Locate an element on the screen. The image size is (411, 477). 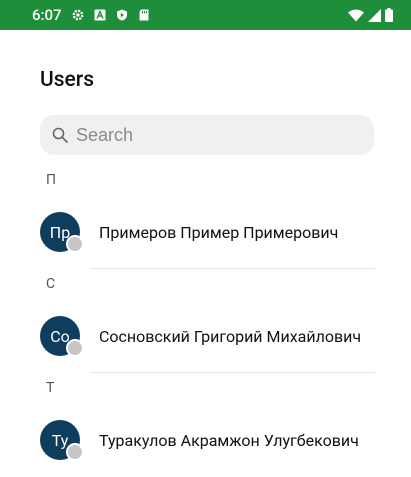
status-bar: 6:07 is located at coordinates (205, 15).